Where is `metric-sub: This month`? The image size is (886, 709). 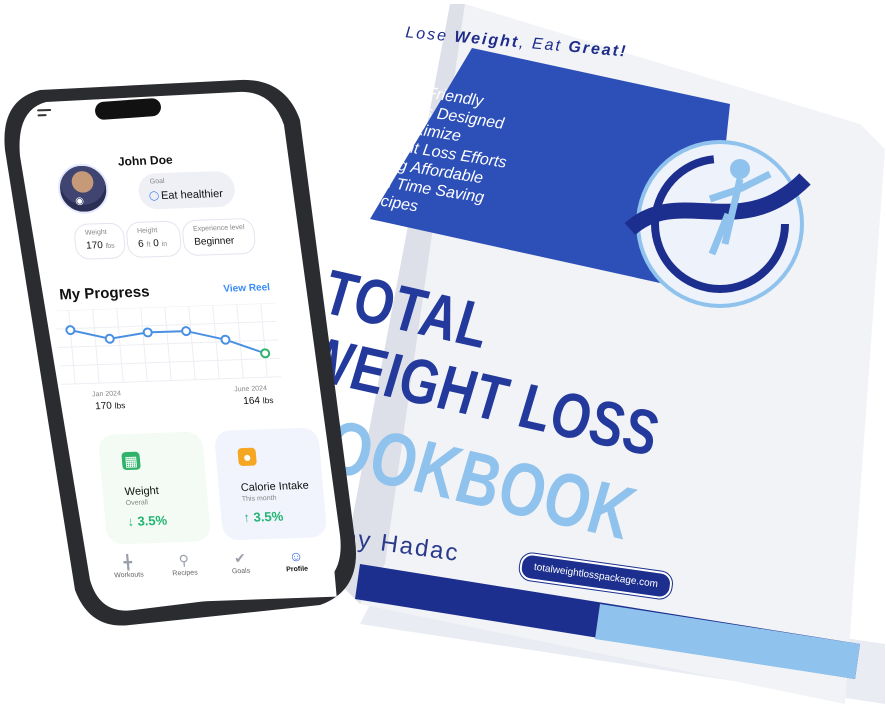 metric-sub: This month is located at coordinates (259, 498).